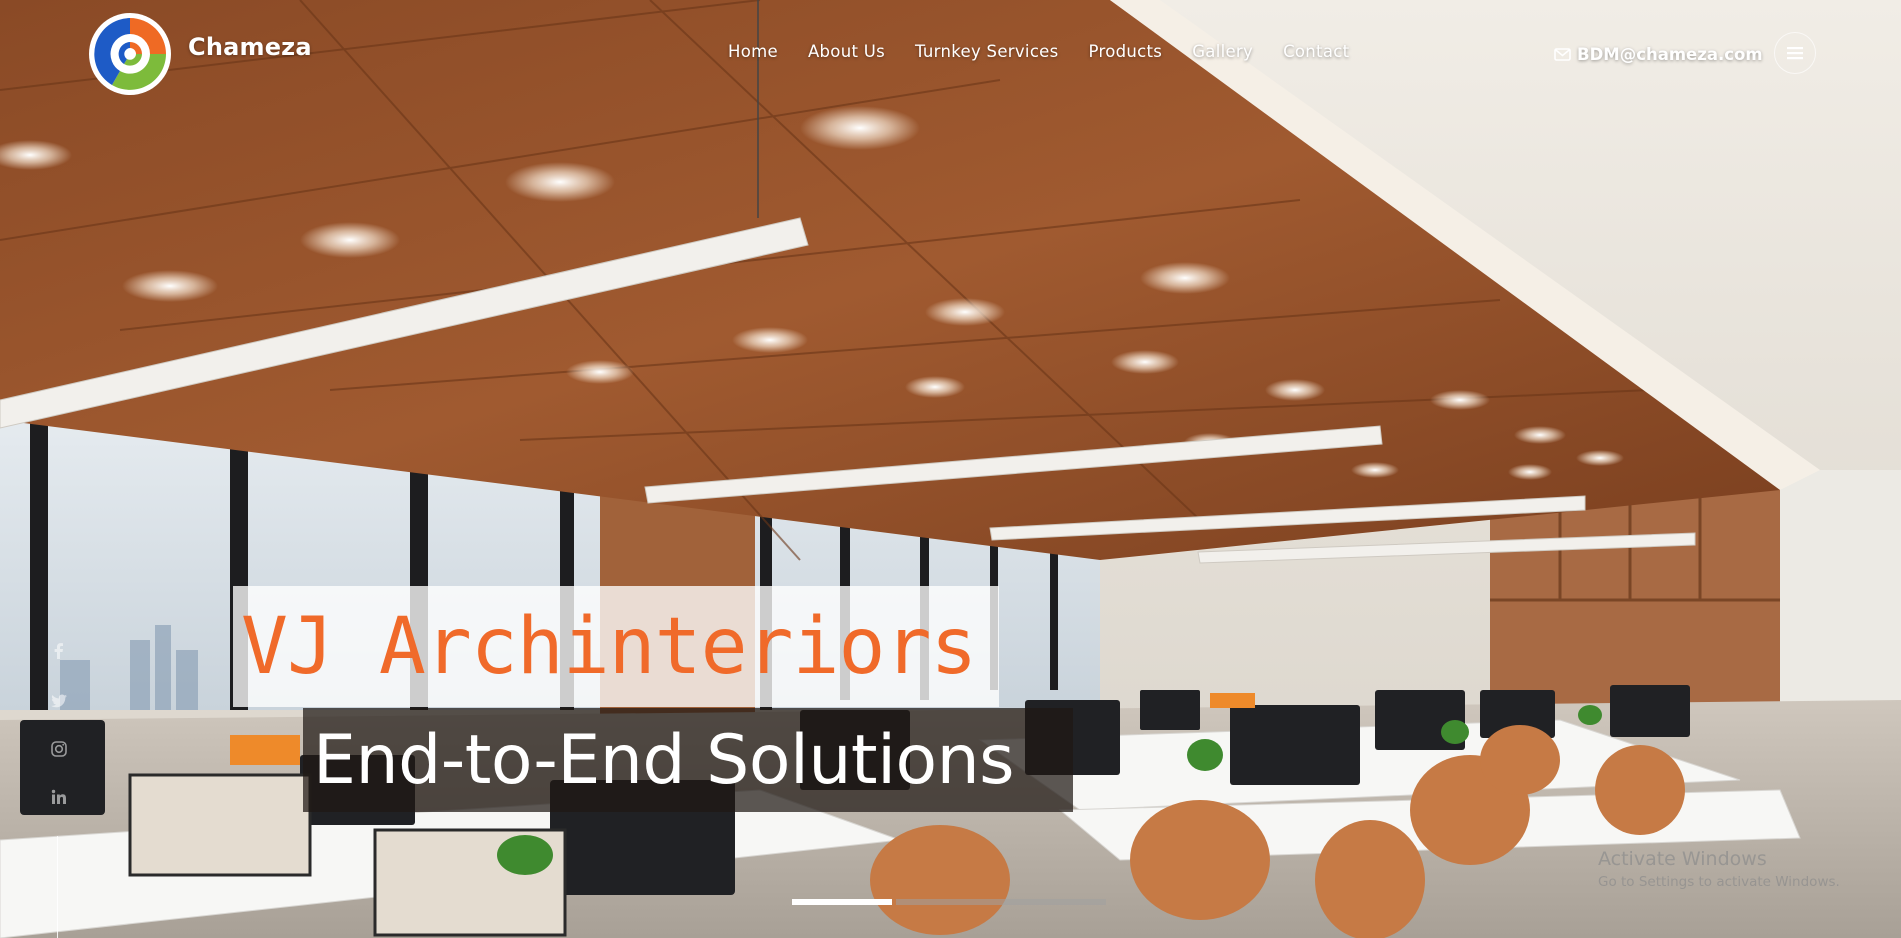  What do you see at coordinates (1001, 902) in the screenshot?
I see `slider-indicator` at bounding box center [1001, 902].